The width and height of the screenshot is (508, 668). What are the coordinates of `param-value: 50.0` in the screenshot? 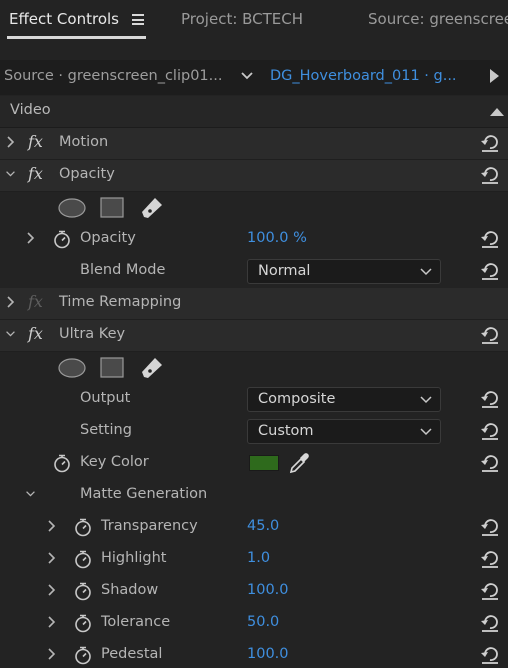 It's located at (263, 622).